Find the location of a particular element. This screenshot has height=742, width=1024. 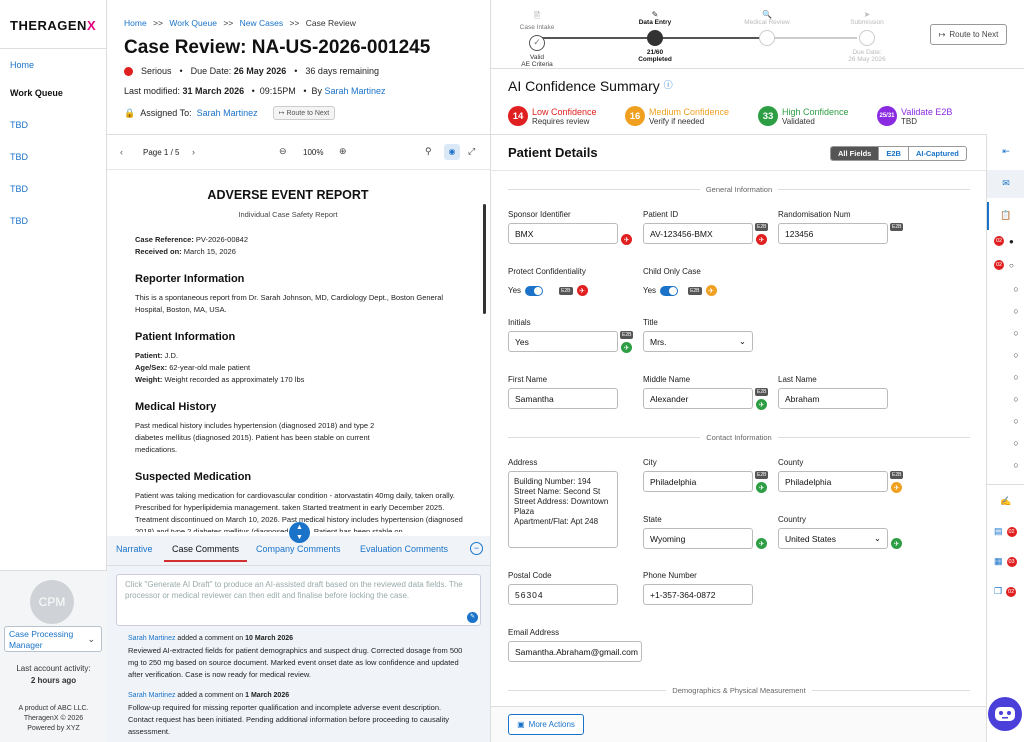

confidence-high: 33 High Confidence Validated is located at coordinates (803, 116).